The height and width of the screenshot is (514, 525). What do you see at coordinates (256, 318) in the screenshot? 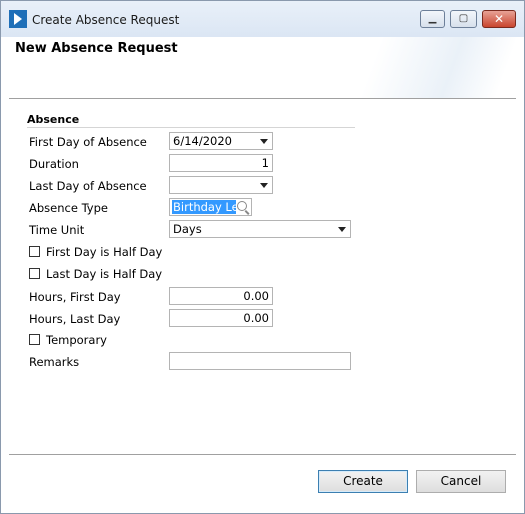
I see `hours-last-day-value: 0.00` at bounding box center [256, 318].